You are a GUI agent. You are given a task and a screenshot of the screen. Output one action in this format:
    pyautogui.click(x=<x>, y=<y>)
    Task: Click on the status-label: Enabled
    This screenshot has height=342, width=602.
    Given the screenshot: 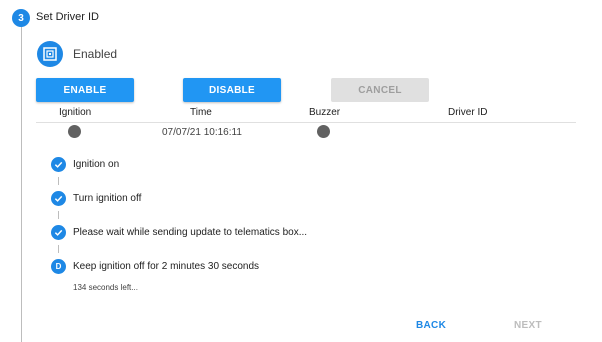 What is the action you would take?
    pyautogui.click(x=95, y=54)
    